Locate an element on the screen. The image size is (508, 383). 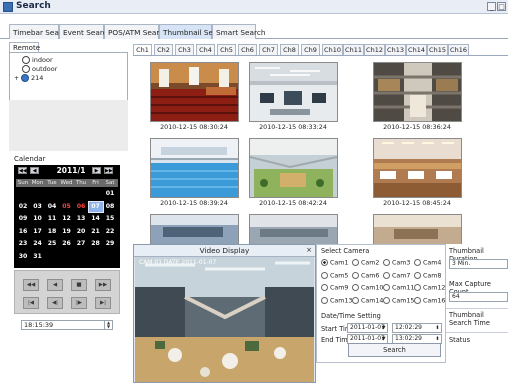
calendar-day: 05 is located at coordinates (67, 207).